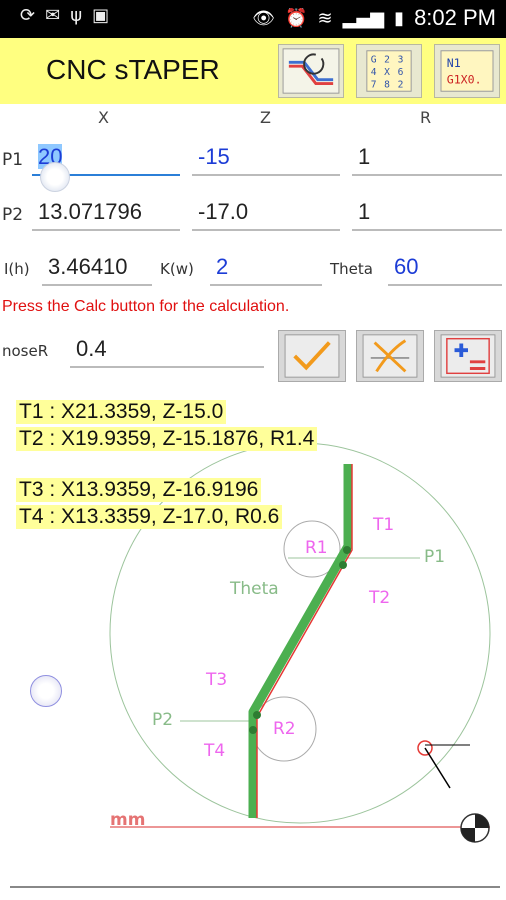 The height and width of the screenshot is (900, 506). I want to click on result-t2: T2 : X19.9359, Z-15.1876, R1.4, so click(167, 439).